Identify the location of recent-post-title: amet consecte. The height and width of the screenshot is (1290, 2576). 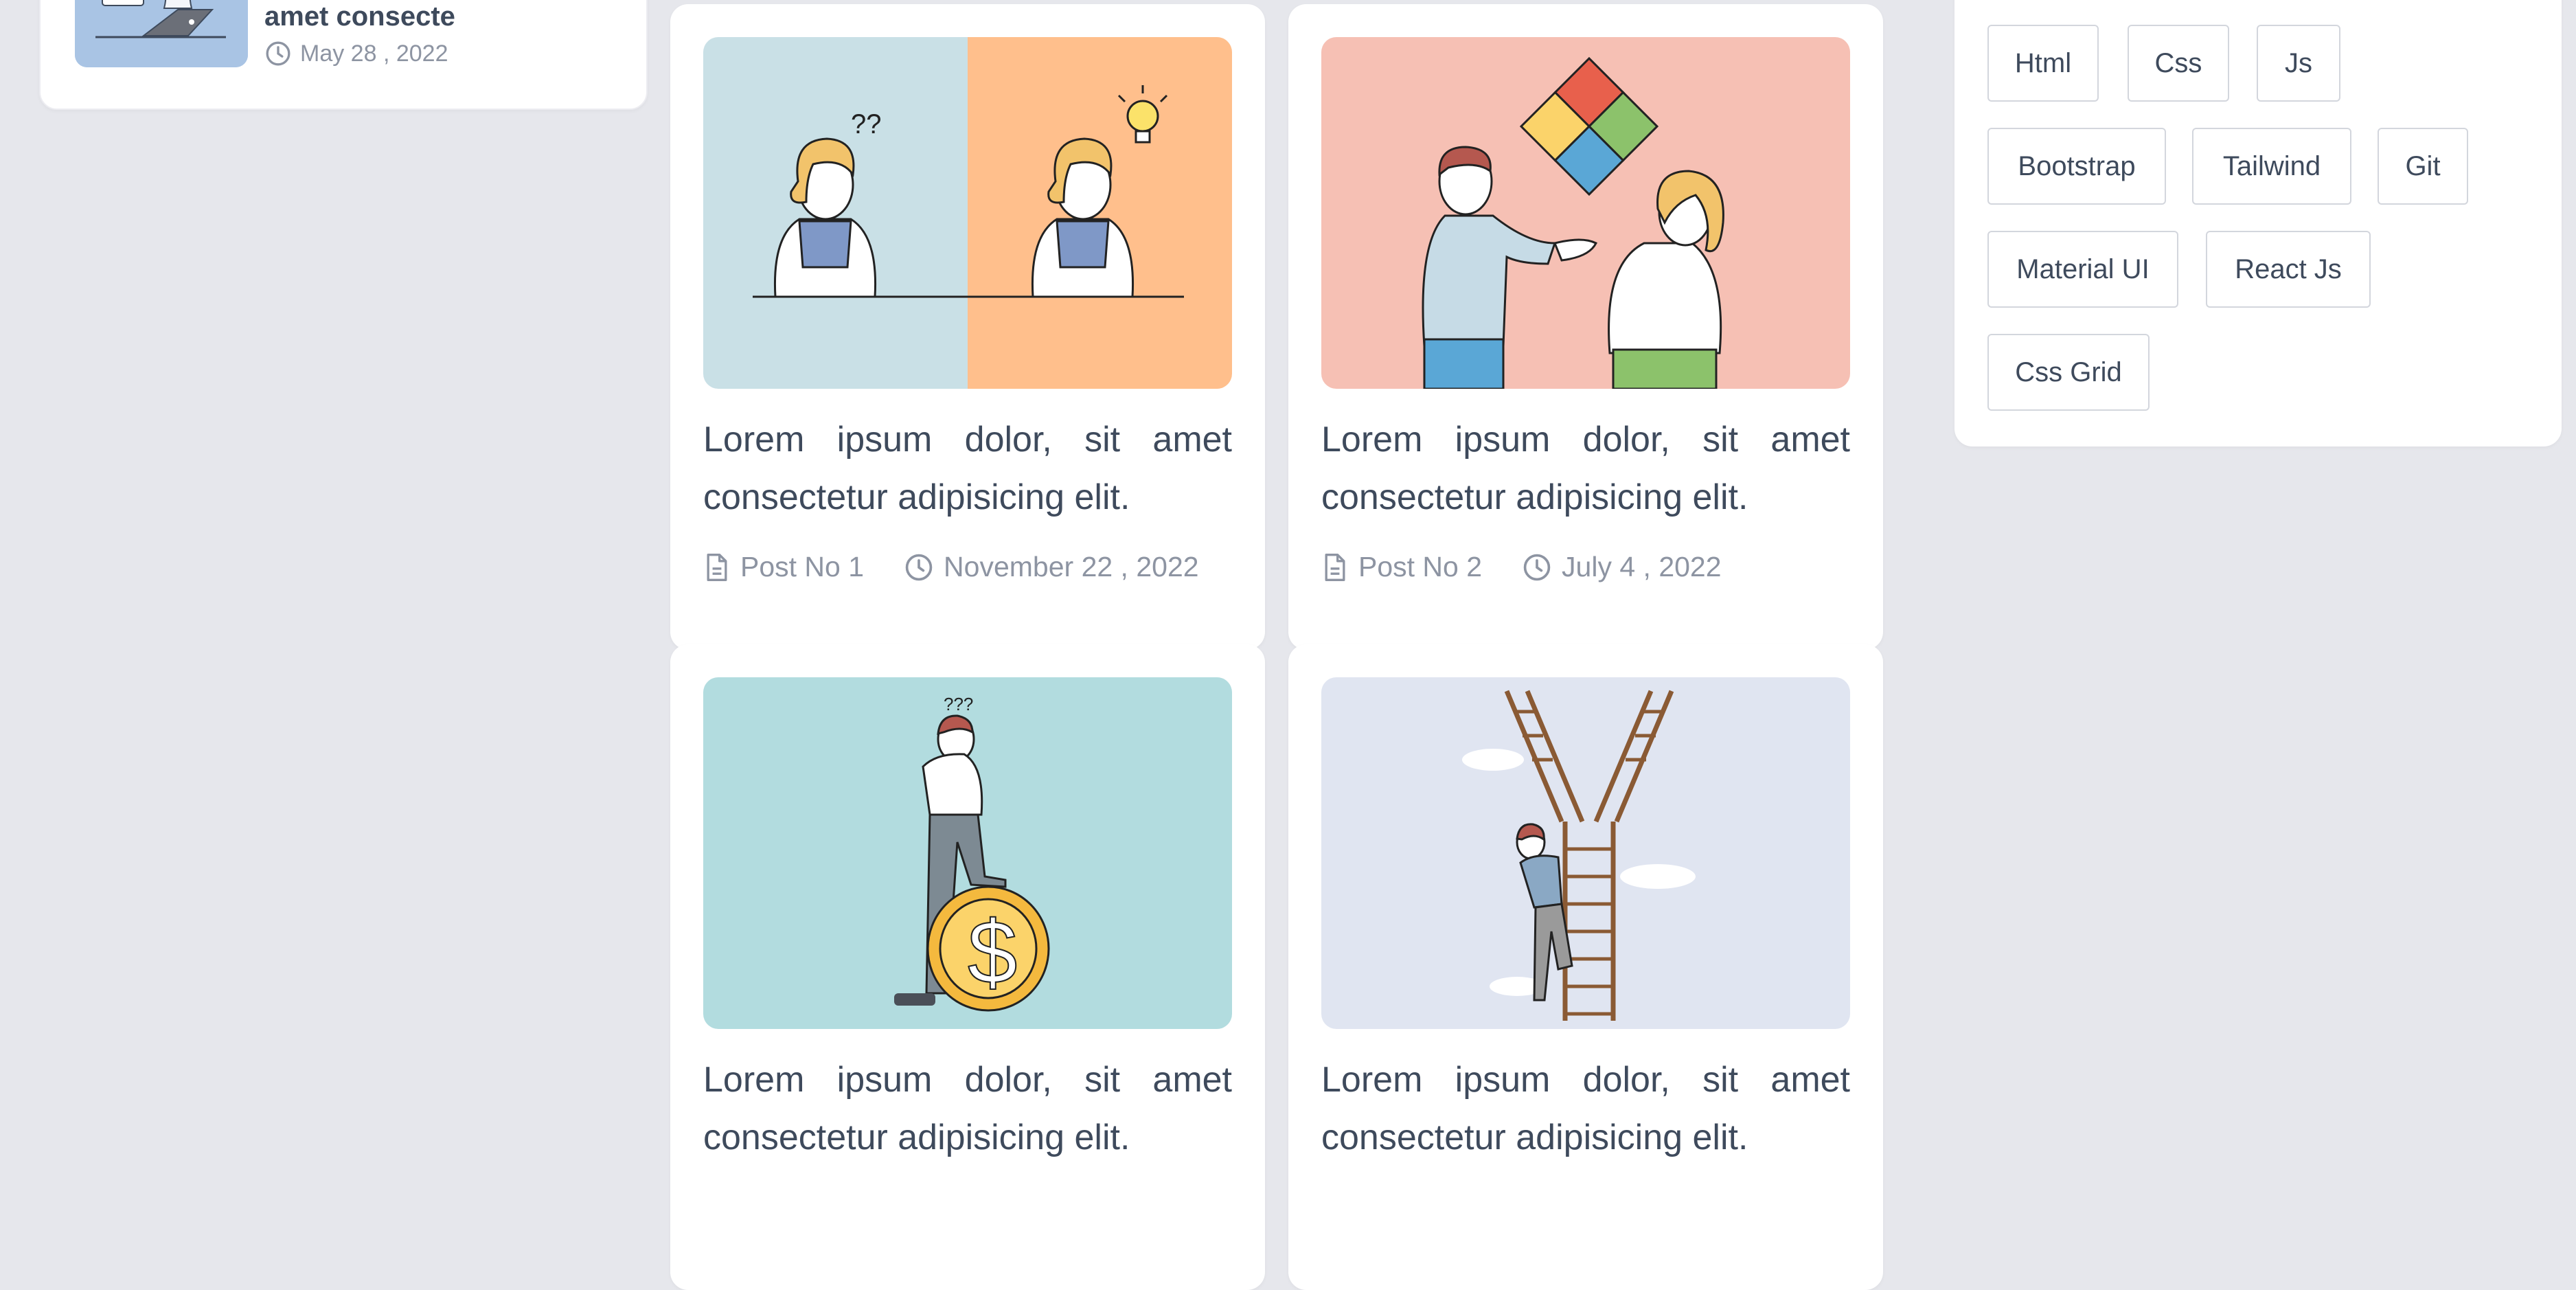
(359, 16).